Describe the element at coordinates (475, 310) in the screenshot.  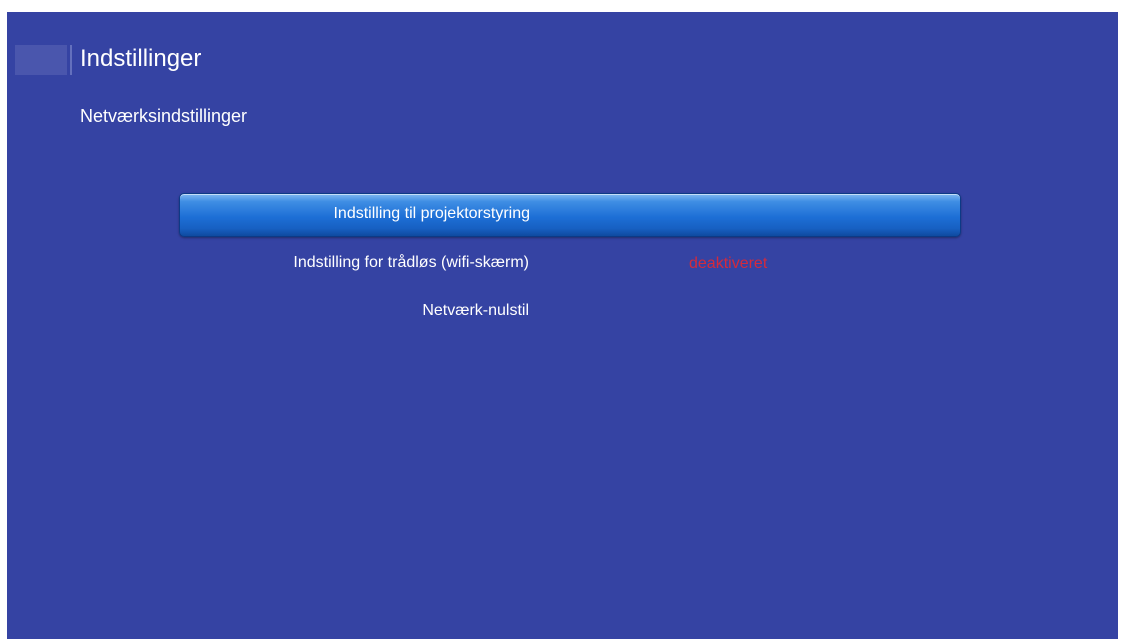
I see `menu-item-label: Netværk-nulstil` at that location.